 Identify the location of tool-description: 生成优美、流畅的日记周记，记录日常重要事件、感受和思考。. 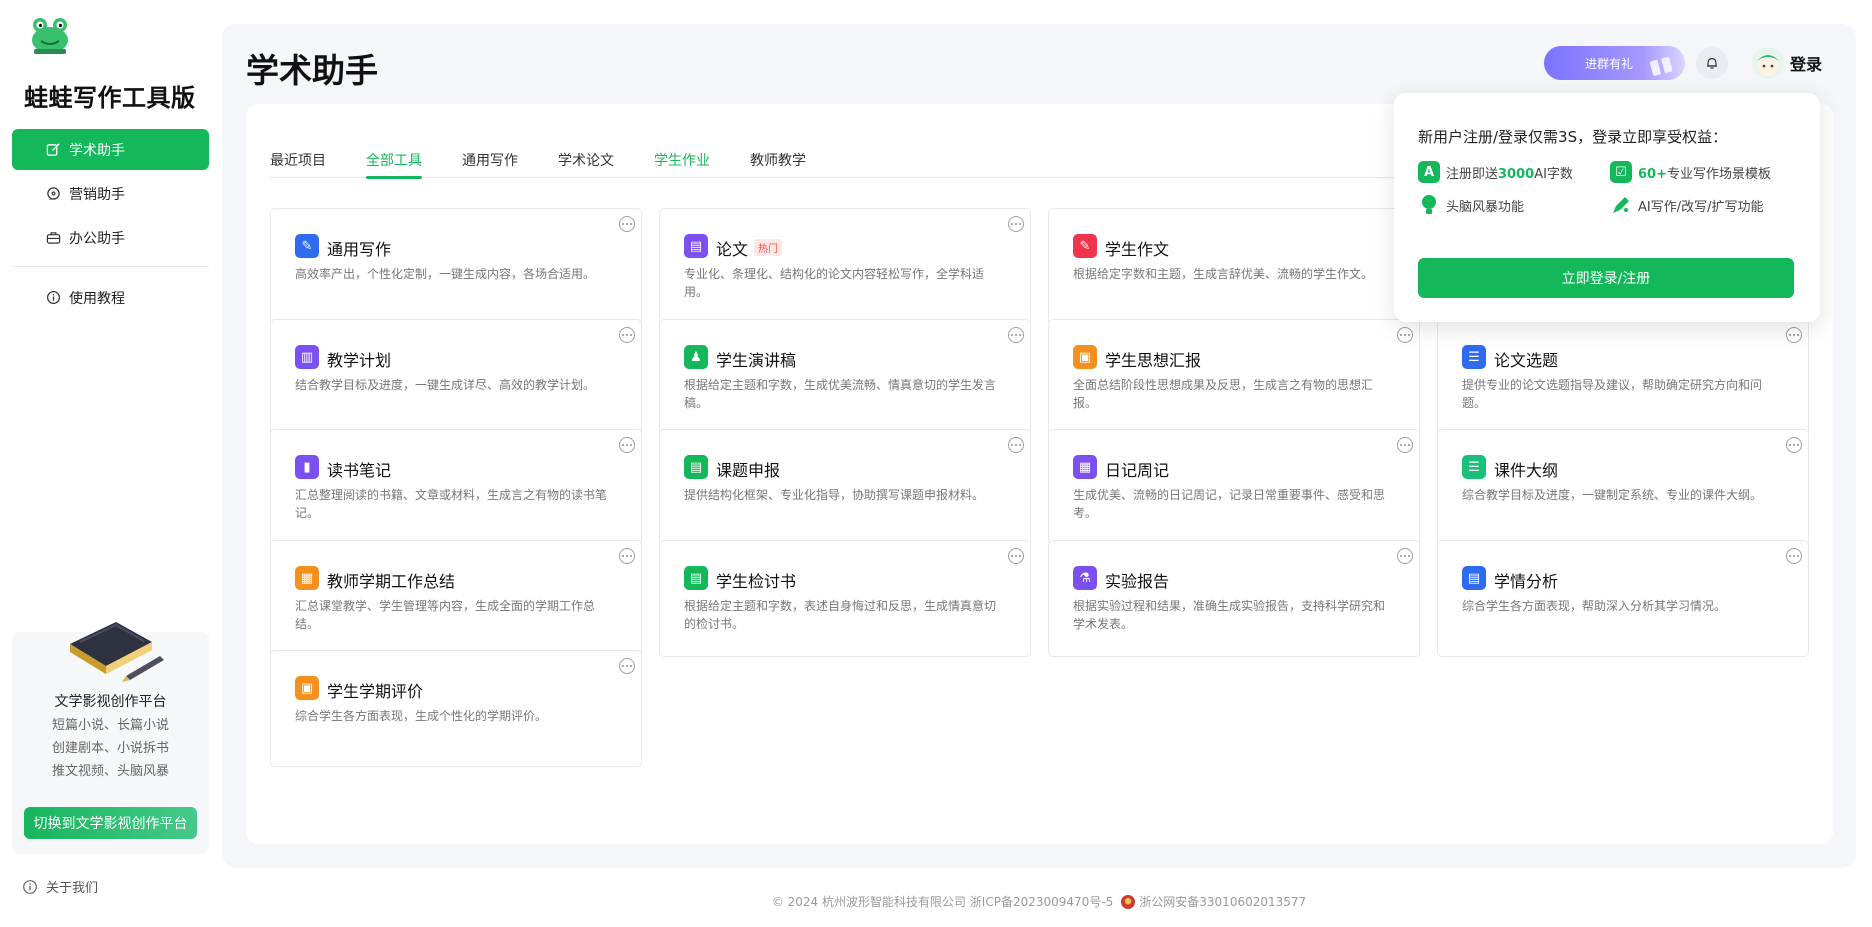
(1229, 504).